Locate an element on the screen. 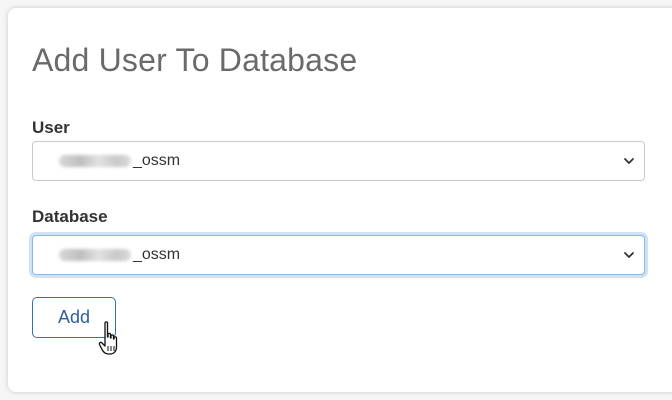 This screenshot has height=400, width=672. database-label: Database is located at coordinates (70, 216).